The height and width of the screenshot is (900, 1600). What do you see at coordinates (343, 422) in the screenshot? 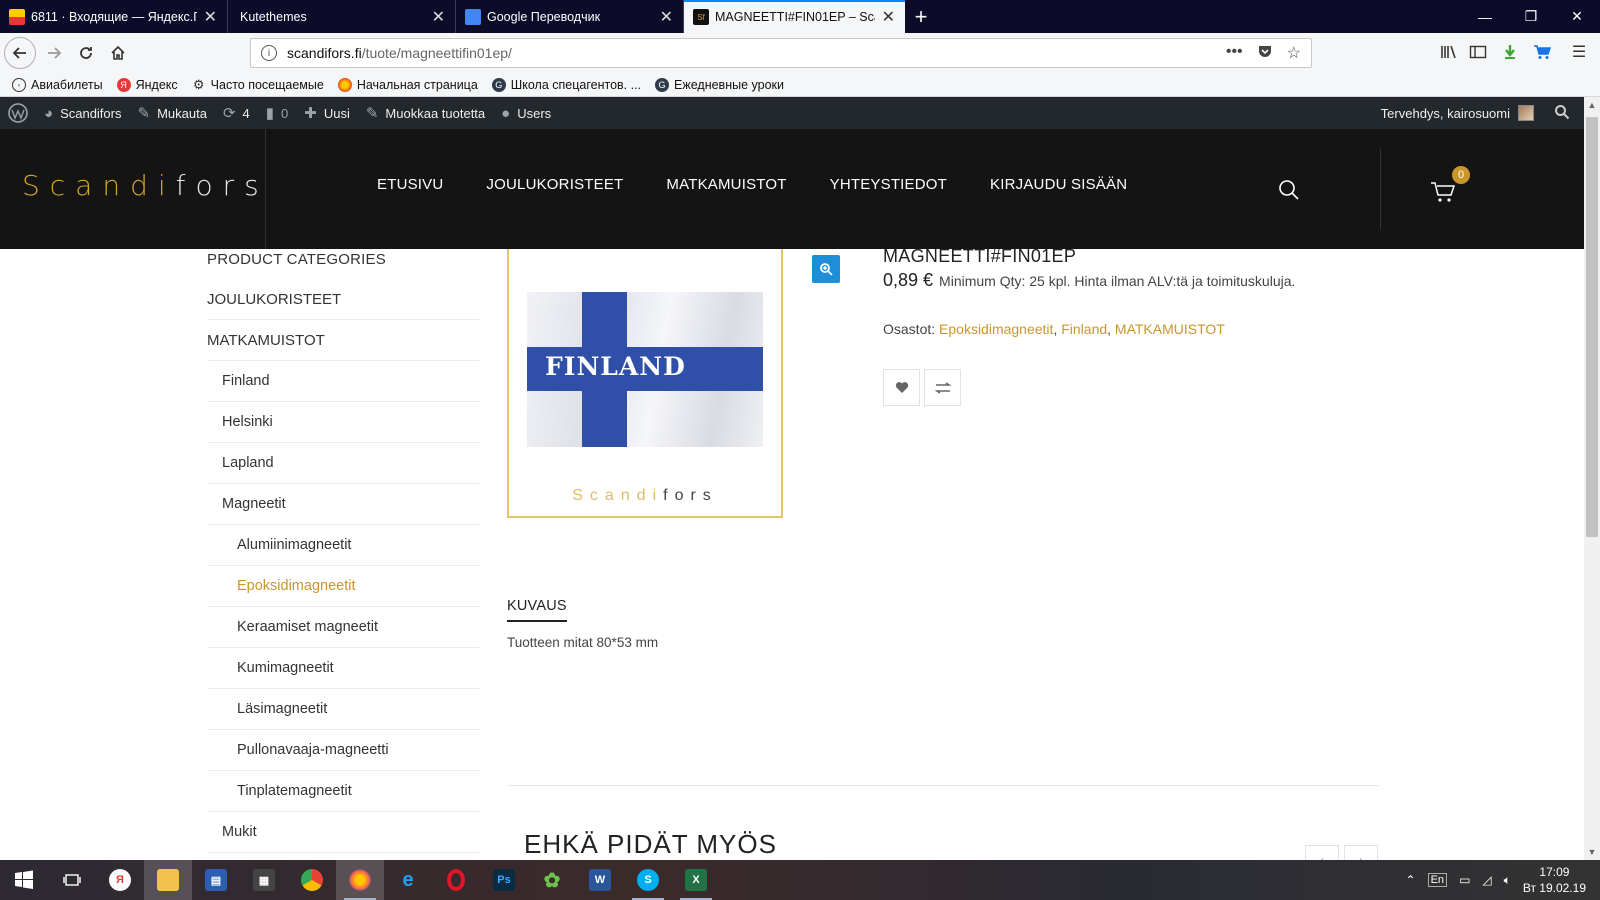
I see `category-item: Helsinki` at bounding box center [343, 422].